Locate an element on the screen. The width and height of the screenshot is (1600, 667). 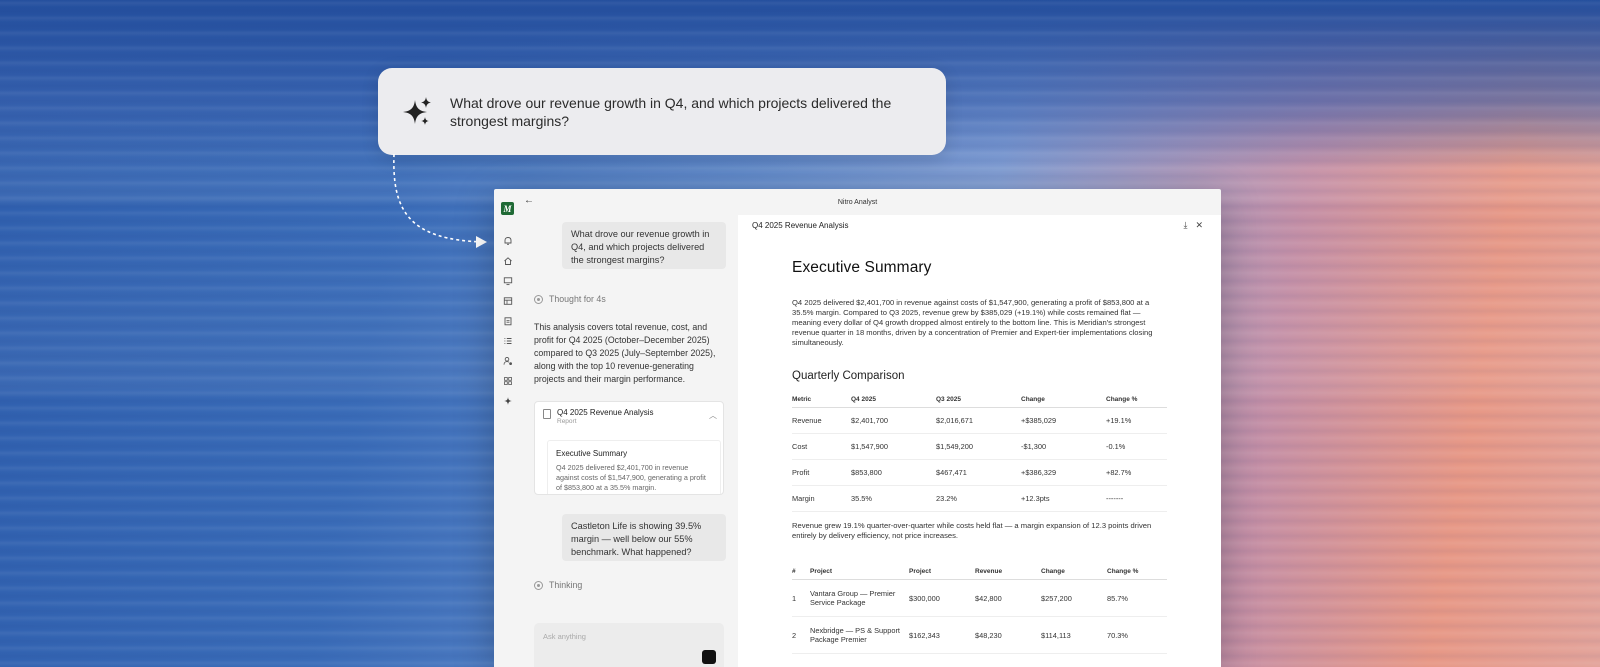
monitor-icon is located at coordinates (508, 281).